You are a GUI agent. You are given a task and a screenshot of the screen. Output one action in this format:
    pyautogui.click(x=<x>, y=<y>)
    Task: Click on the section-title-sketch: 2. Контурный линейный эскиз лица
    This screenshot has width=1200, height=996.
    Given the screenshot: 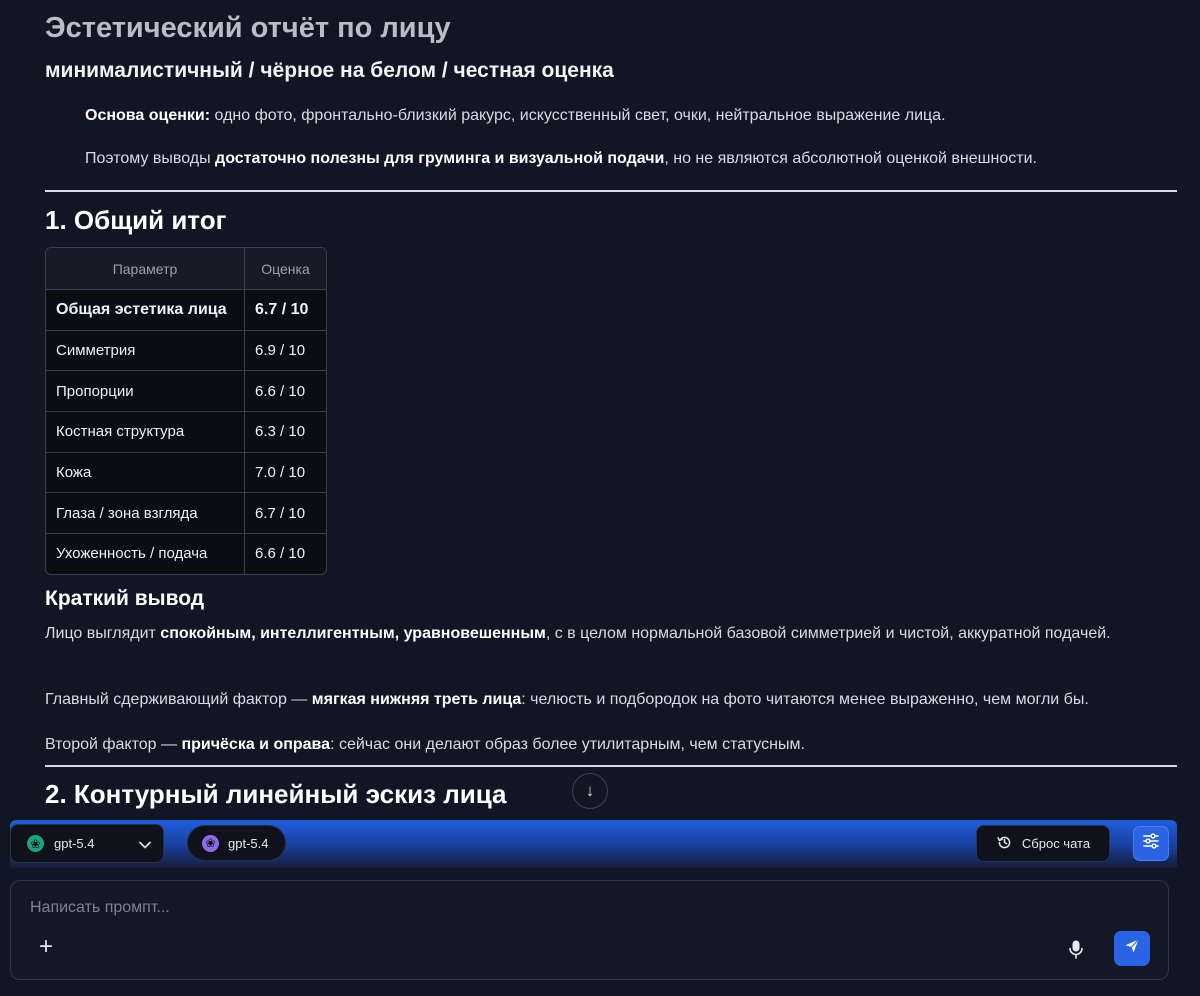 What is the action you would take?
    pyautogui.click(x=276, y=794)
    